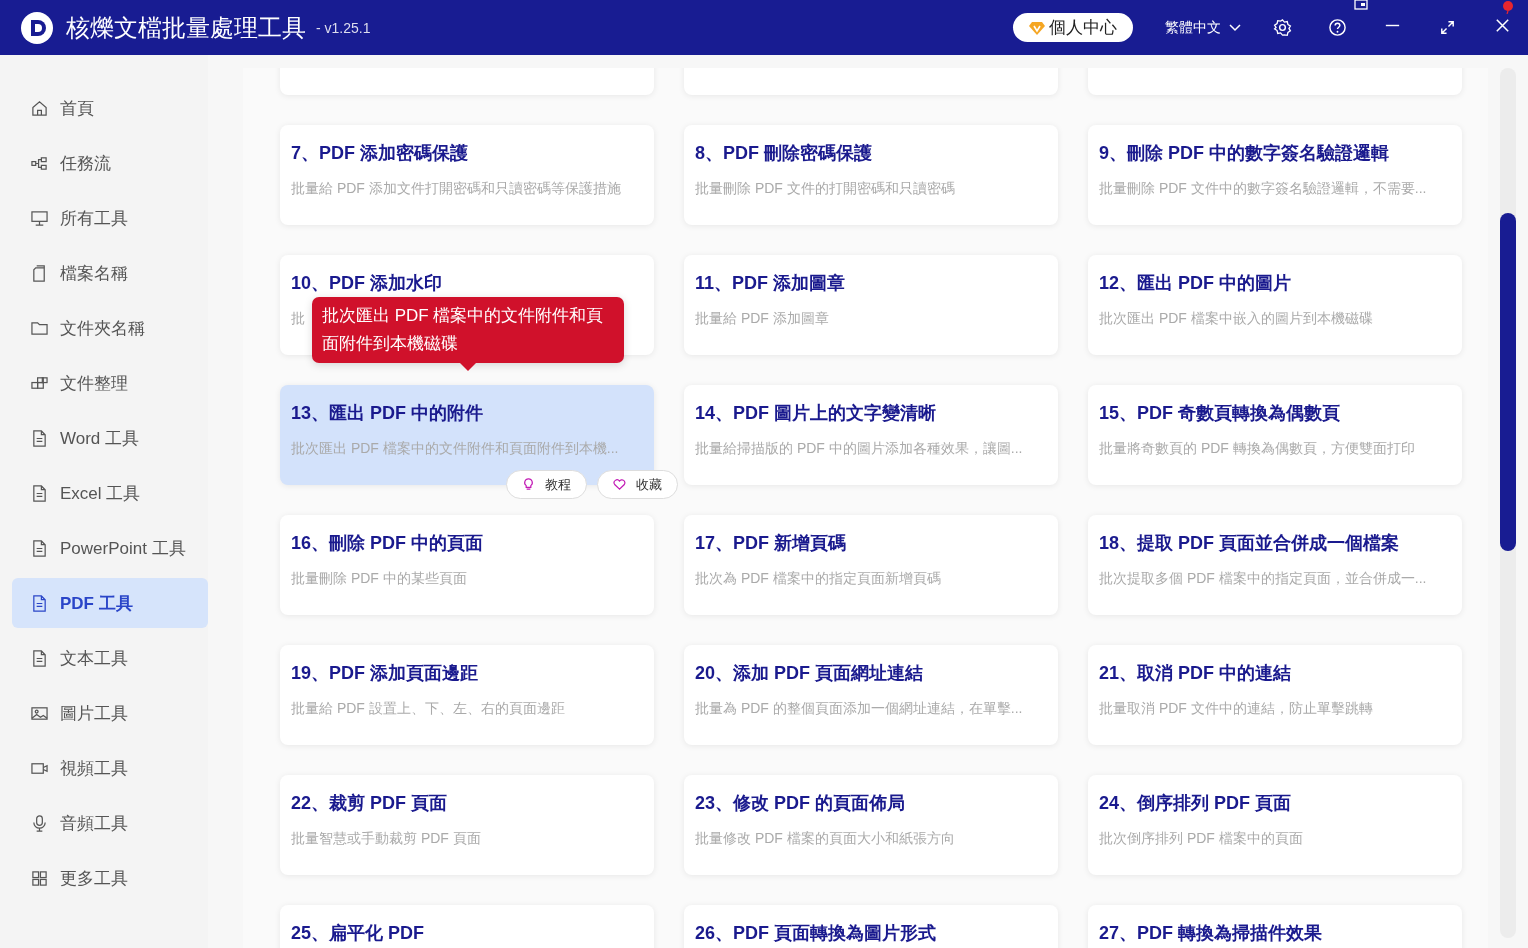  Describe the element at coordinates (186, 27) in the screenshot. I see `app-title: 核爍文檔批量處理工具` at that location.